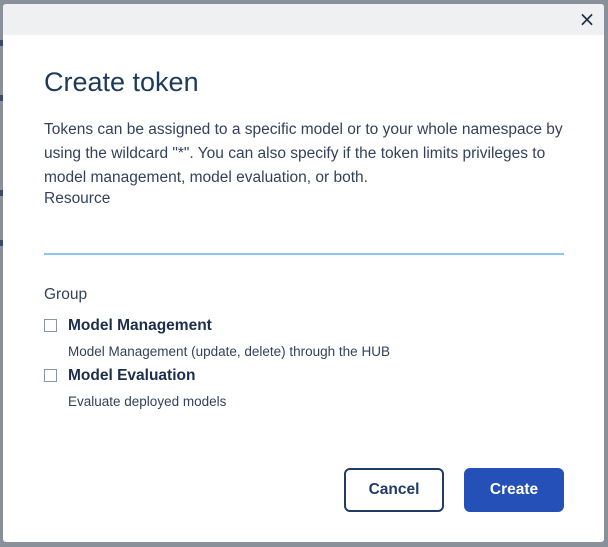 This screenshot has width=608, height=547. What do you see at coordinates (394, 490) in the screenshot?
I see `cancel-button: Cancel` at bounding box center [394, 490].